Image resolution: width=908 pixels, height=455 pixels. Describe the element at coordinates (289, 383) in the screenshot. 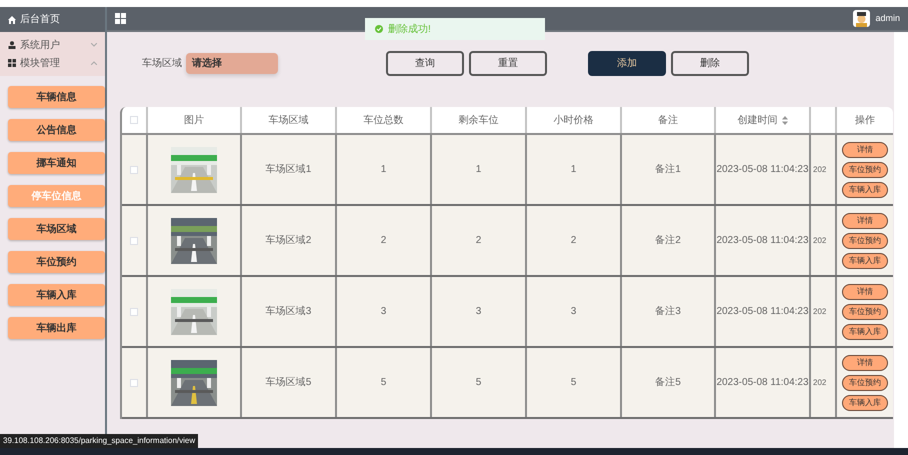

I see `table-cell-text: 车场区域5` at that location.